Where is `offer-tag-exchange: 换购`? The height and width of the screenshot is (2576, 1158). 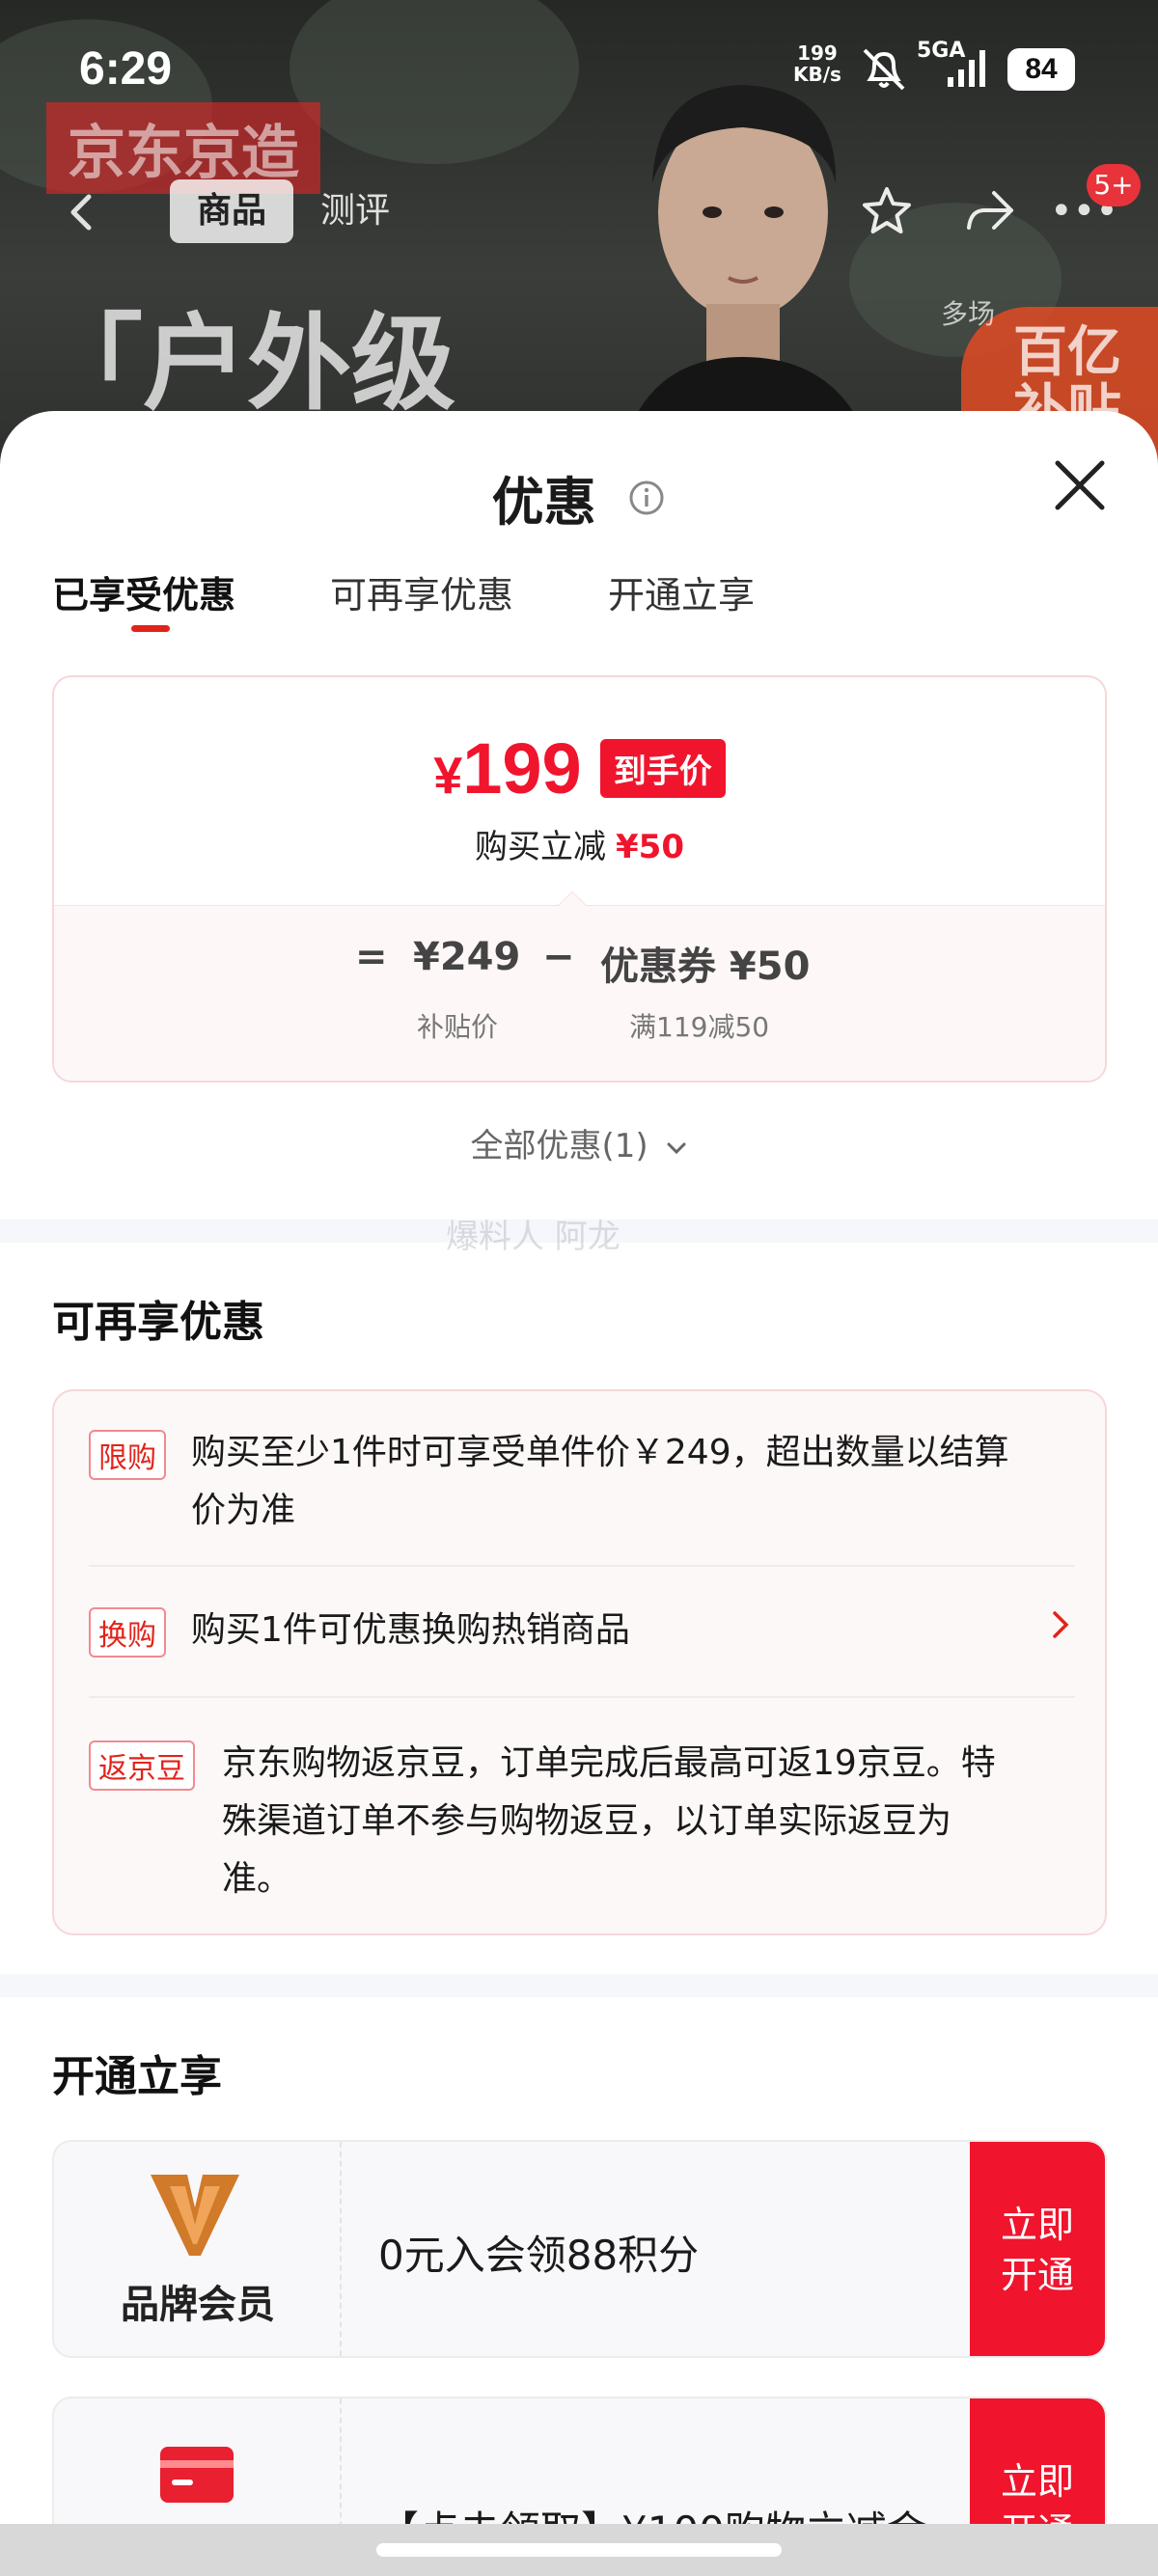
offer-tag-exchange: 换购 is located at coordinates (127, 1633).